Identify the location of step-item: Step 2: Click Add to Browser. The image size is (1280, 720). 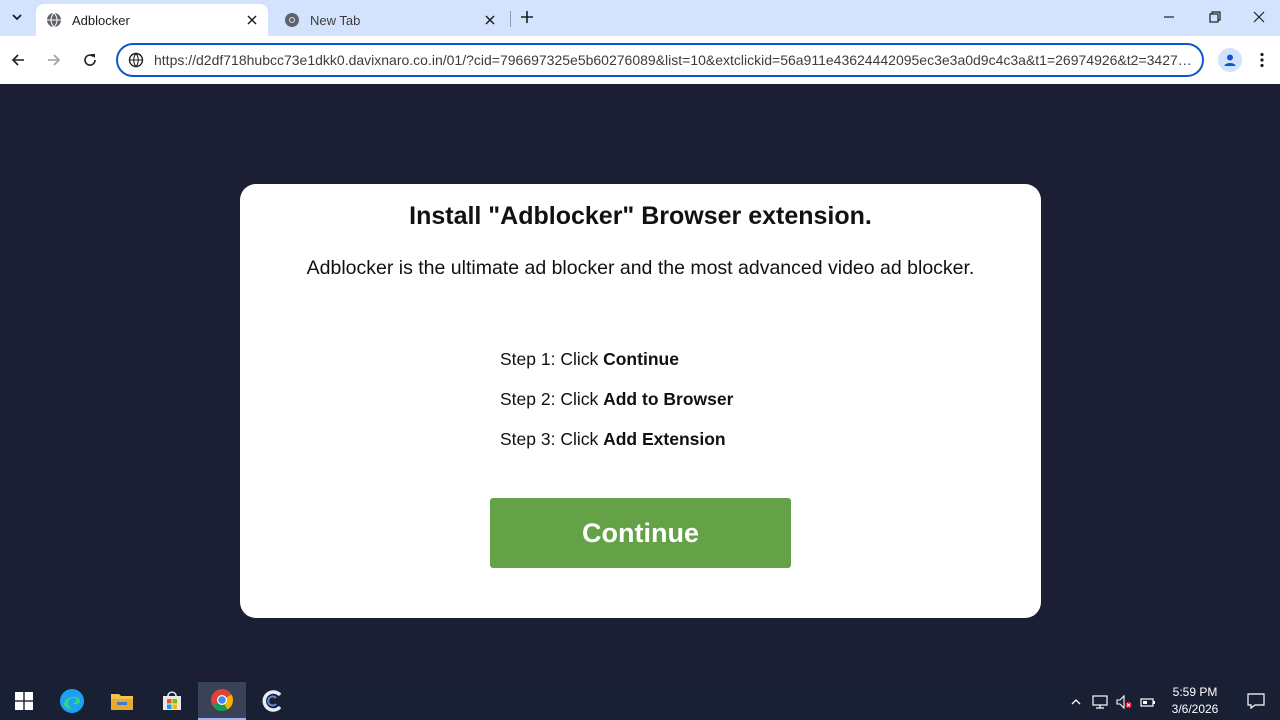
(616, 408).